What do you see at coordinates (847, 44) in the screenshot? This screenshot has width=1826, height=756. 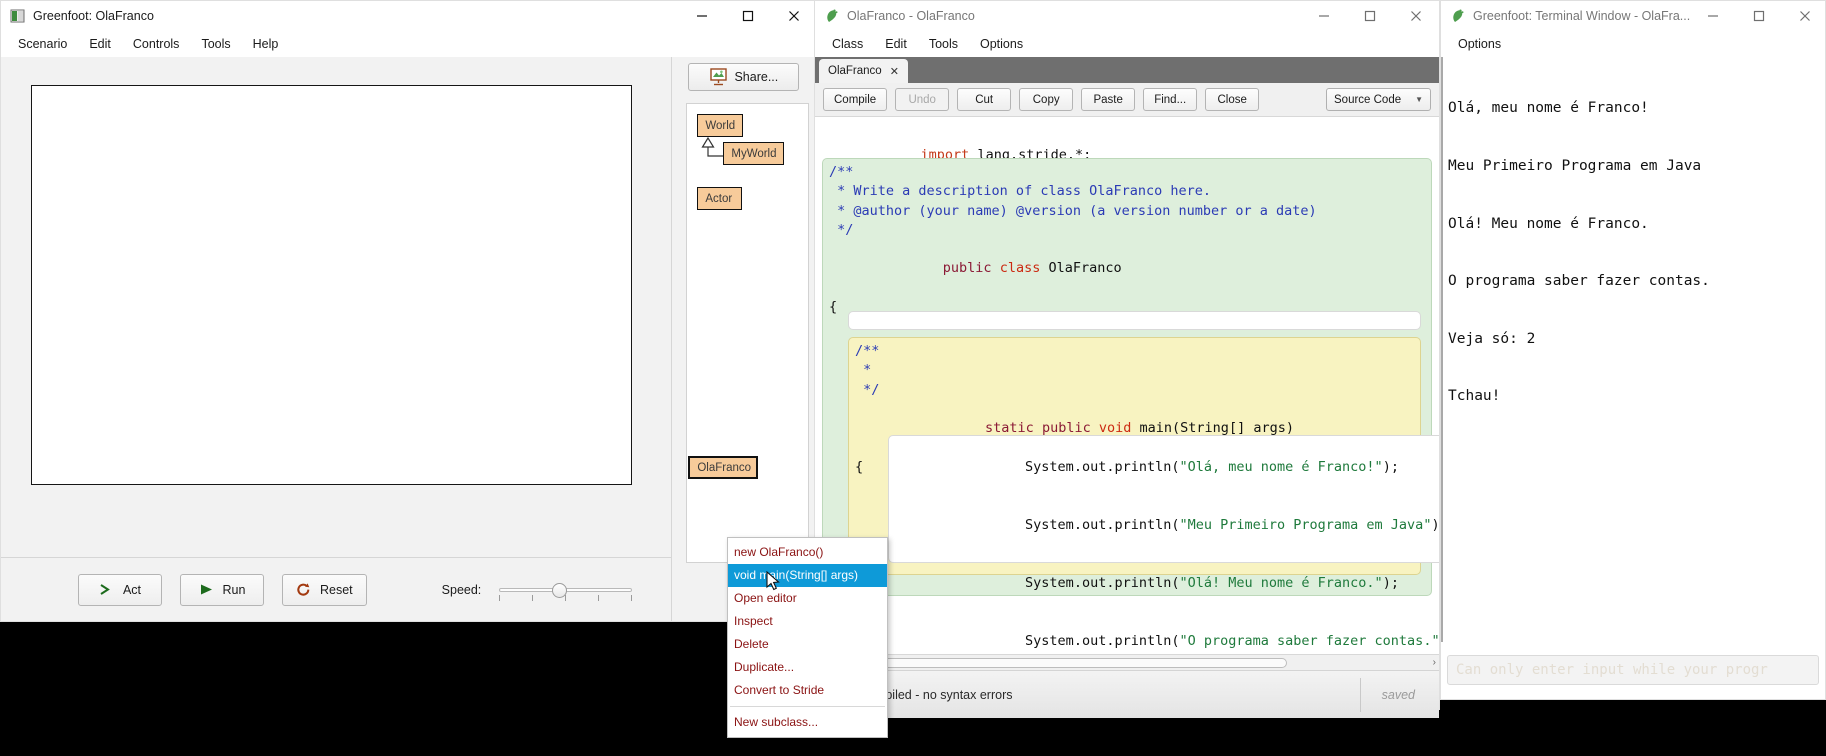 I see `menu-class: Class` at bounding box center [847, 44].